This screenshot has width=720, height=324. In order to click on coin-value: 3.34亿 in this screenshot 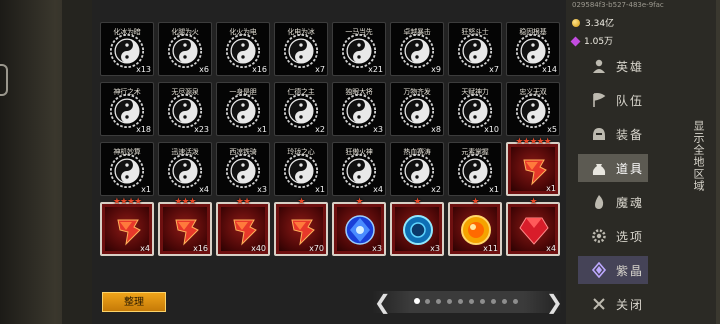, I will do `click(600, 24)`.